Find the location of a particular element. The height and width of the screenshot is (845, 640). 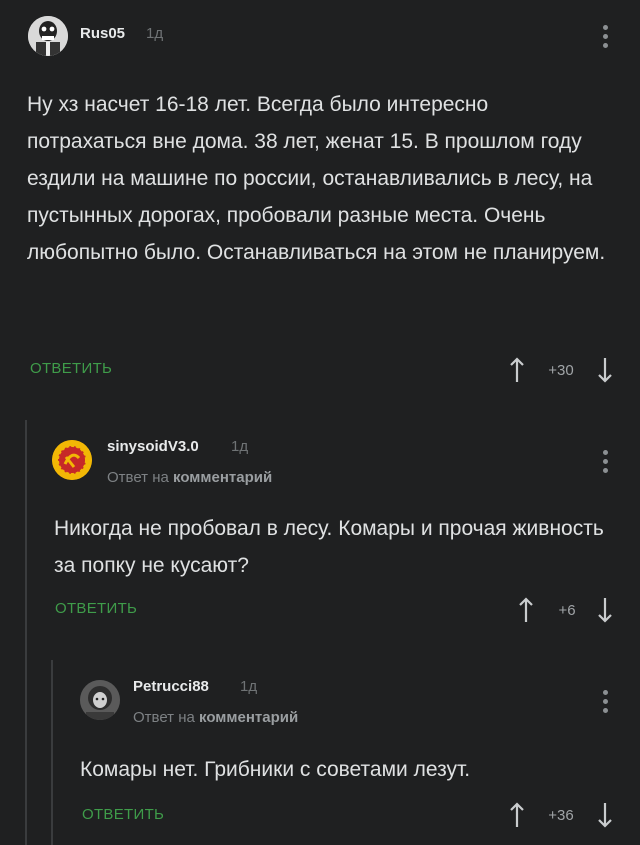

score: +30 is located at coordinates (561, 370).